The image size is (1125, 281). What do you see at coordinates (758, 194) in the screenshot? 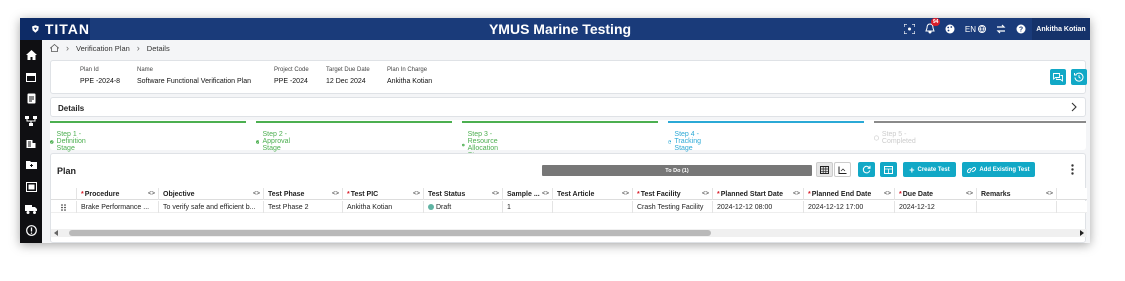
I see `header-planned-start: * Planned Start Date <>` at bounding box center [758, 194].